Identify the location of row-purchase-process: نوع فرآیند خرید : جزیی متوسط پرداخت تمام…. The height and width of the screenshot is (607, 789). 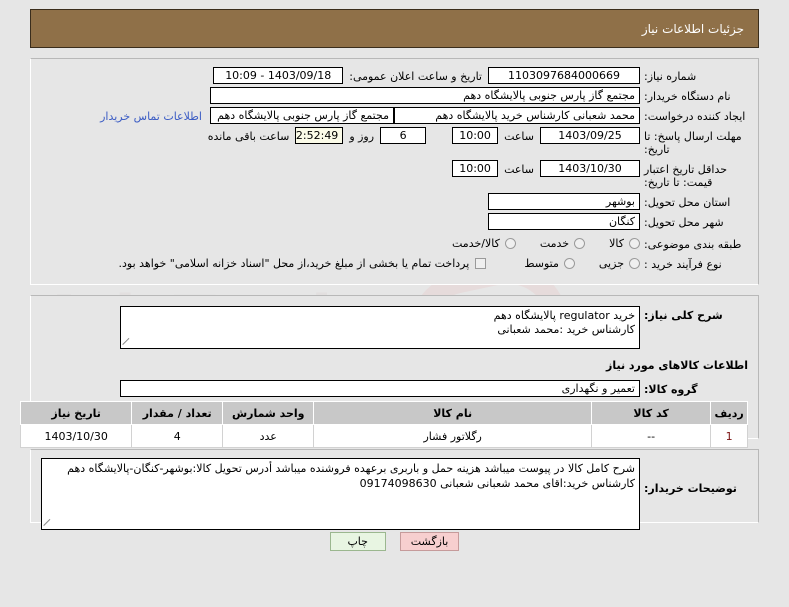
(394, 263).